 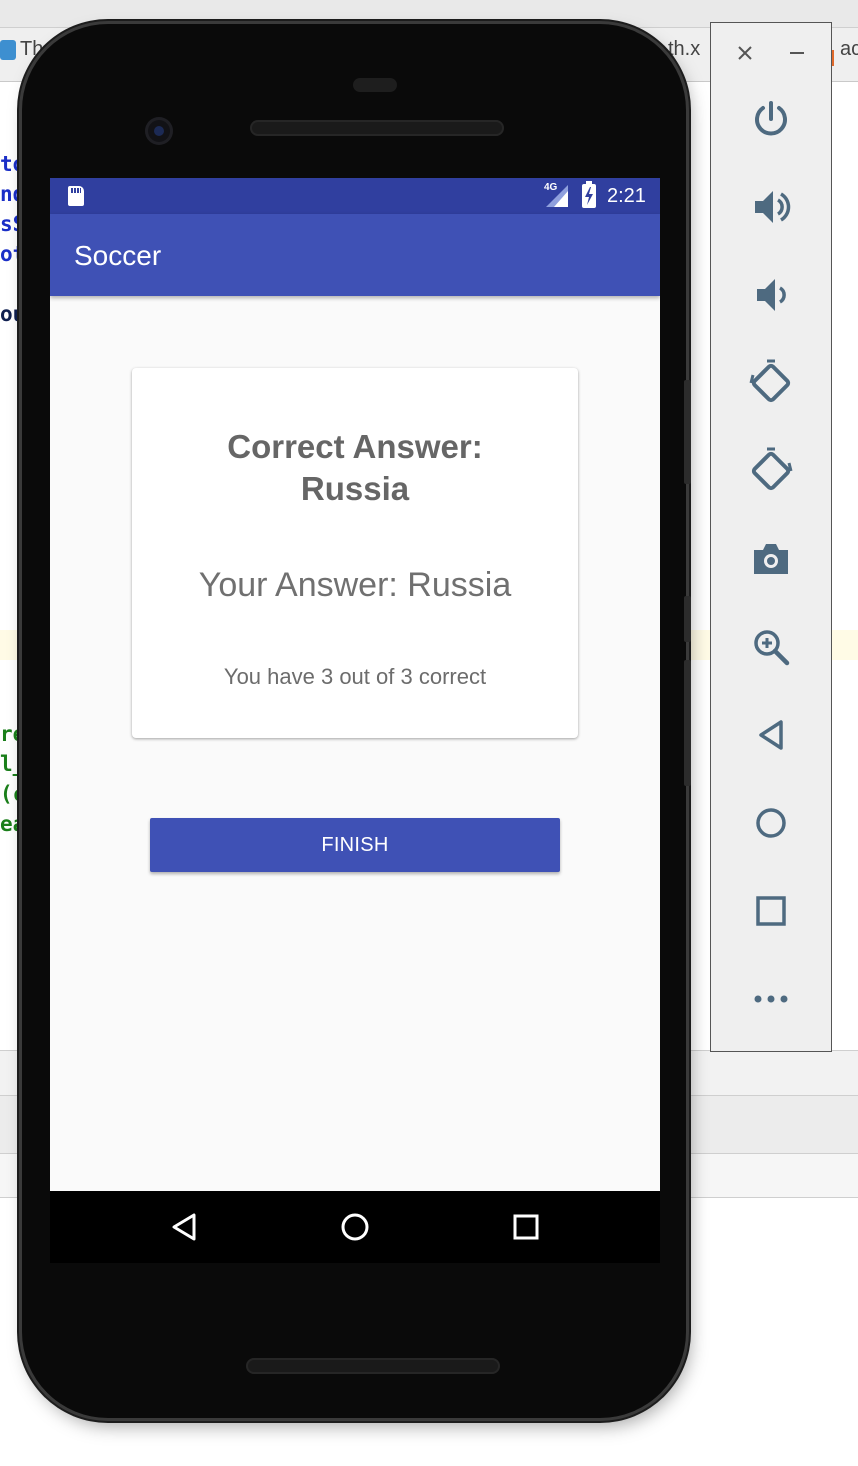 What do you see at coordinates (771, 295) in the screenshot?
I see `volume-down-icon` at bounding box center [771, 295].